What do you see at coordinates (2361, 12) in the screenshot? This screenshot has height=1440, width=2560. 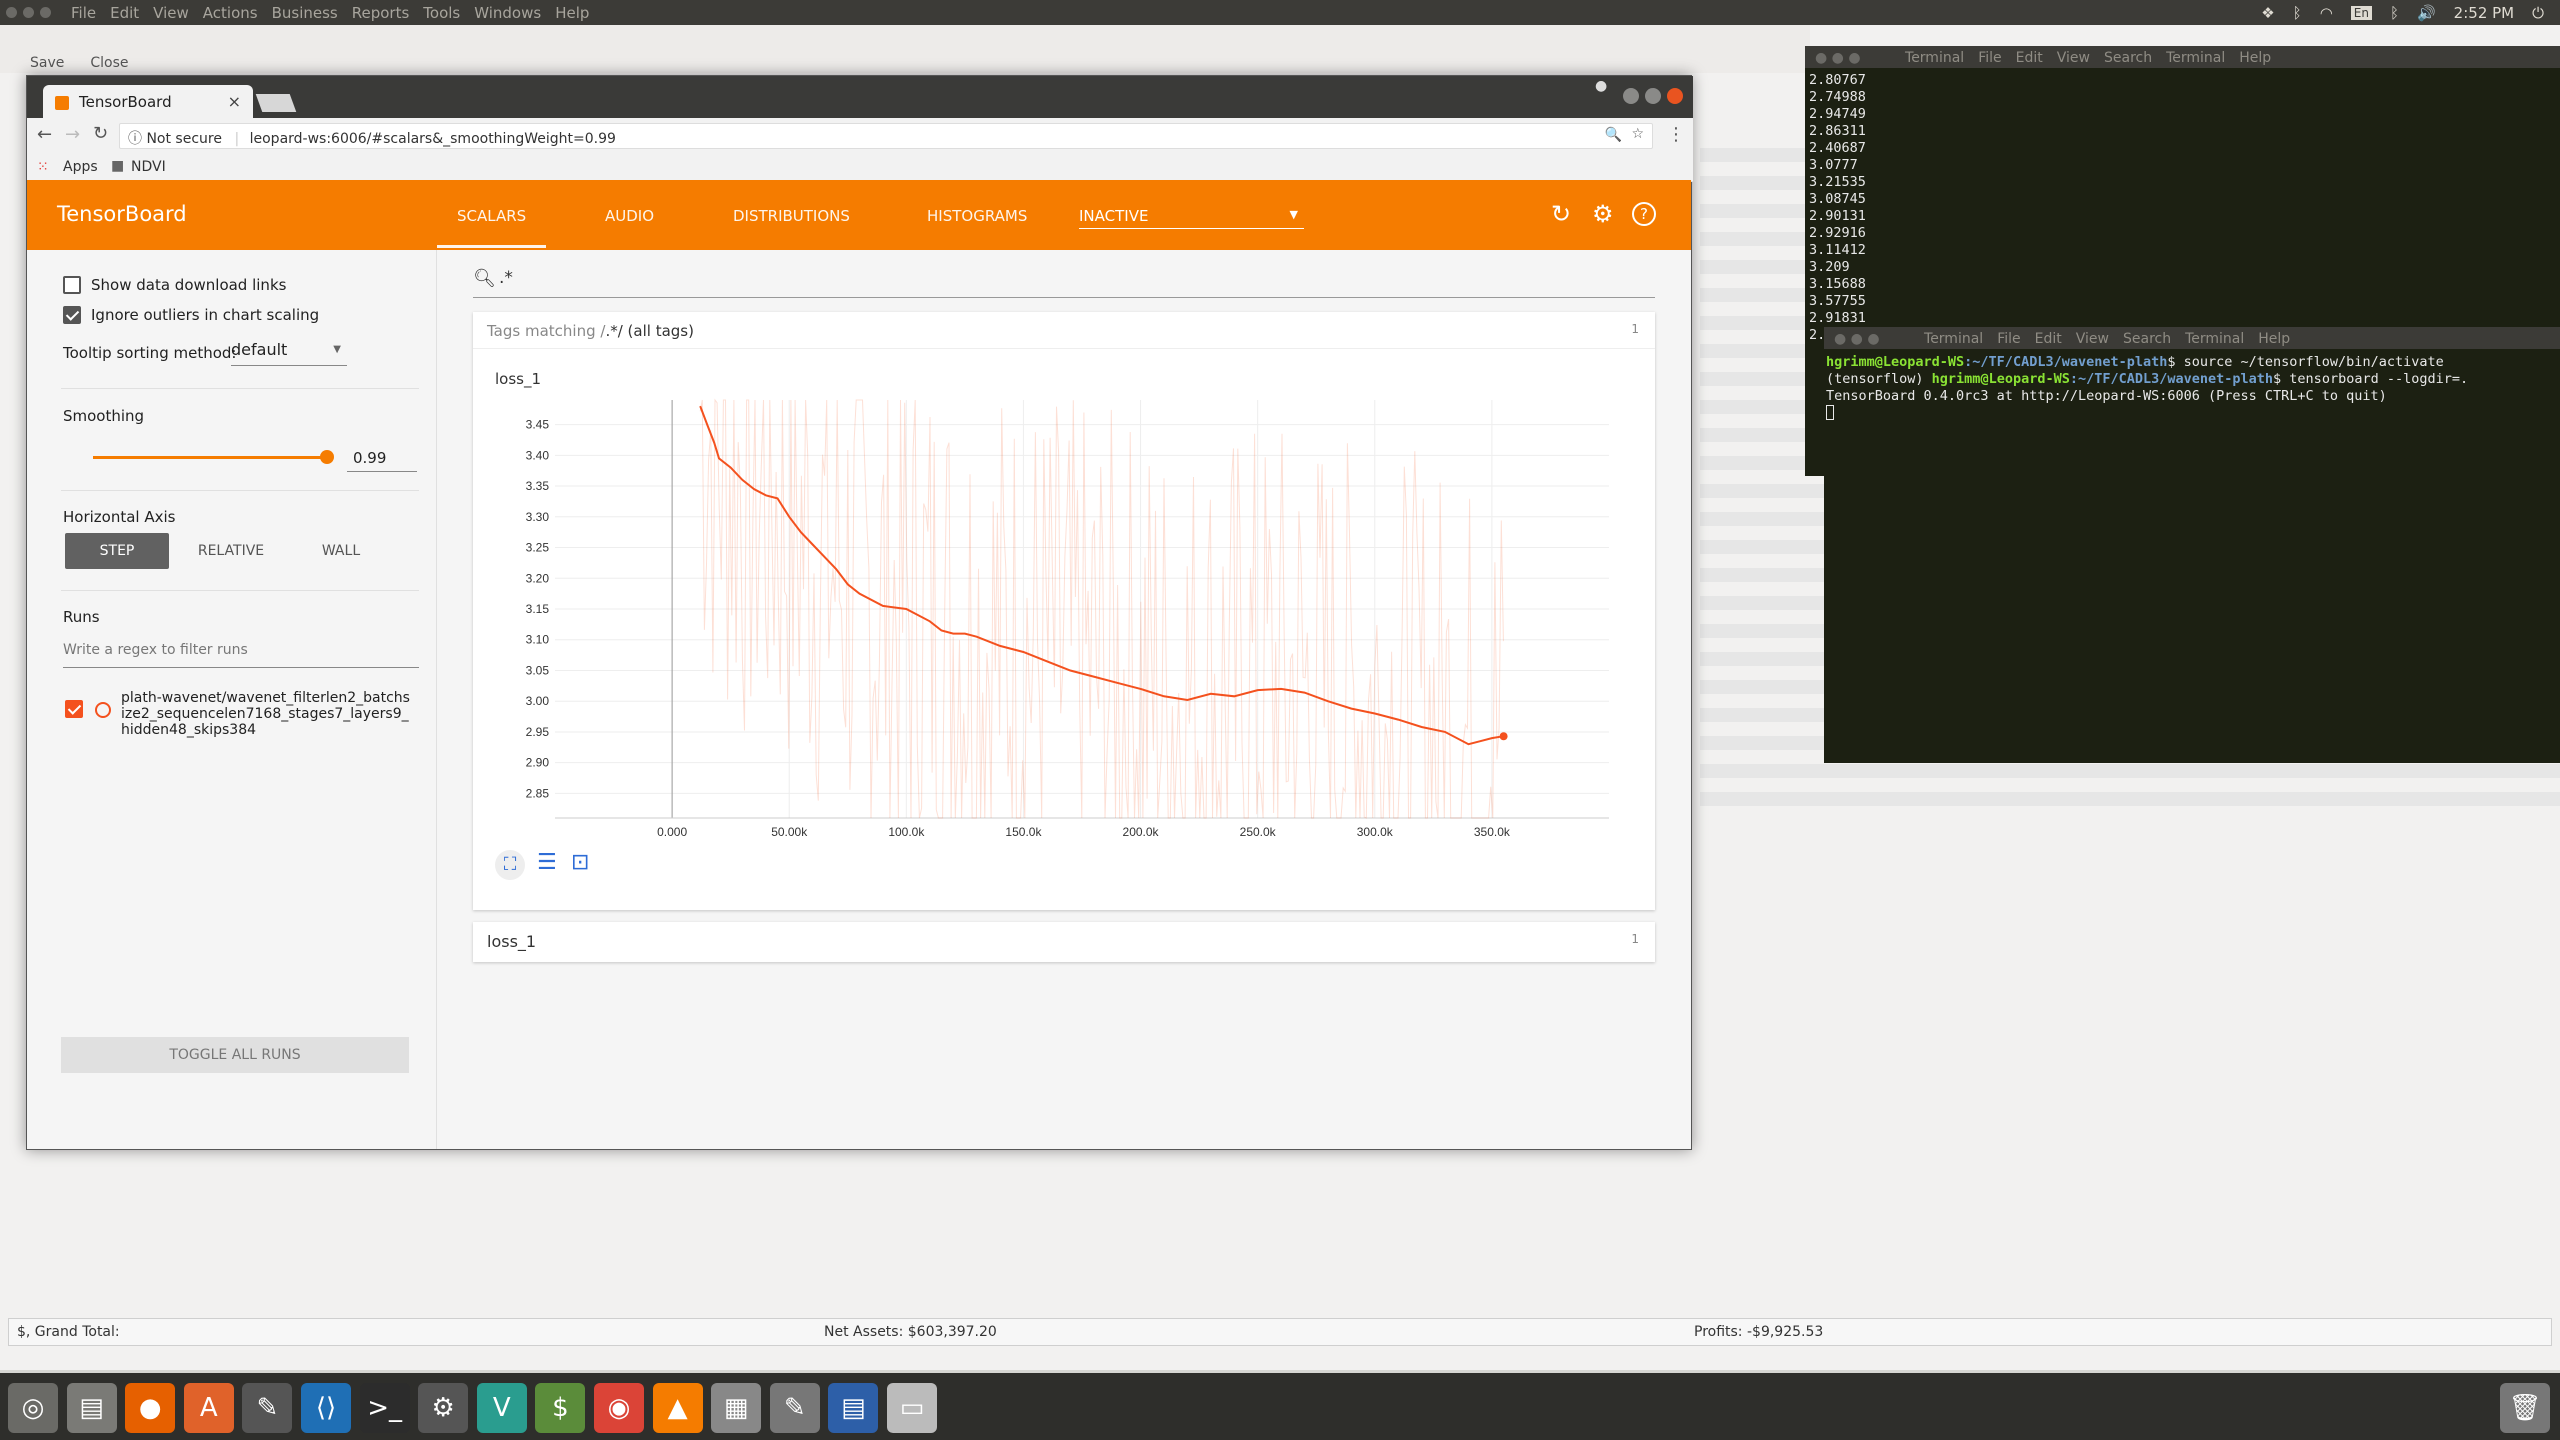 I see `keyboard-lang: En` at bounding box center [2361, 12].